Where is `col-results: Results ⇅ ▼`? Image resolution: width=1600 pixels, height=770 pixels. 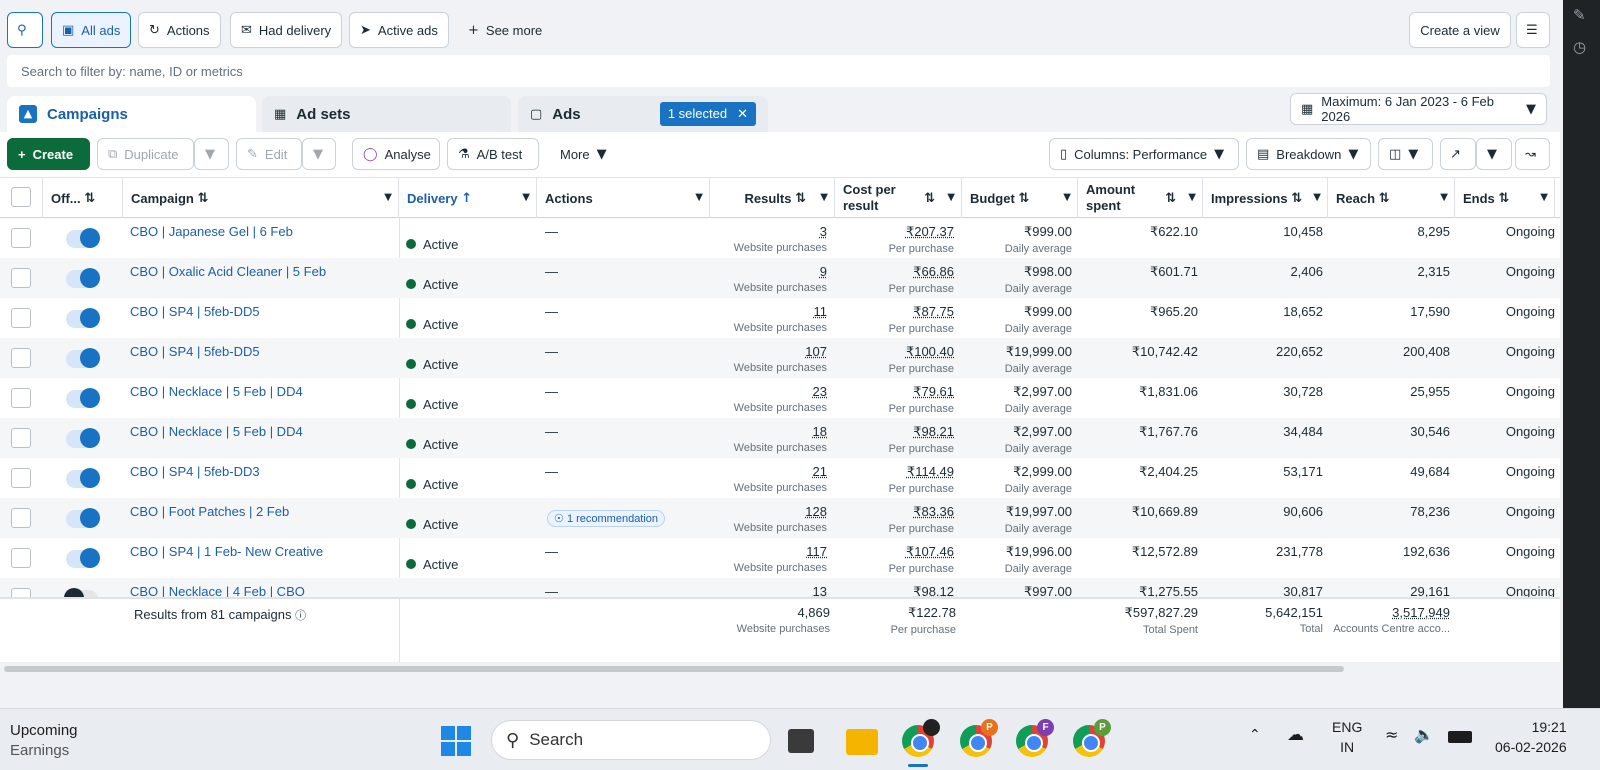 col-results: Results ⇅ ▼ is located at coordinates (772, 198).